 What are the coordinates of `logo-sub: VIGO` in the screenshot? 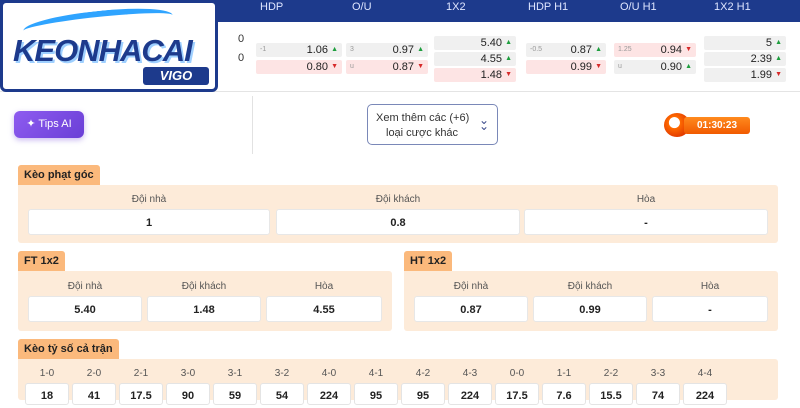 It's located at (176, 76).